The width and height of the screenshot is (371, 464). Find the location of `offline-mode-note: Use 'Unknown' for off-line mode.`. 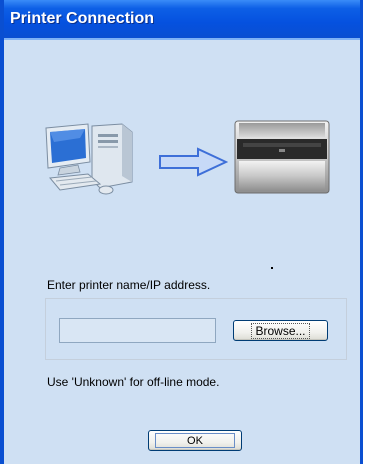

offline-mode-note: Use 'Unknown' for off-line mode. is located at coordinates (133, 382).